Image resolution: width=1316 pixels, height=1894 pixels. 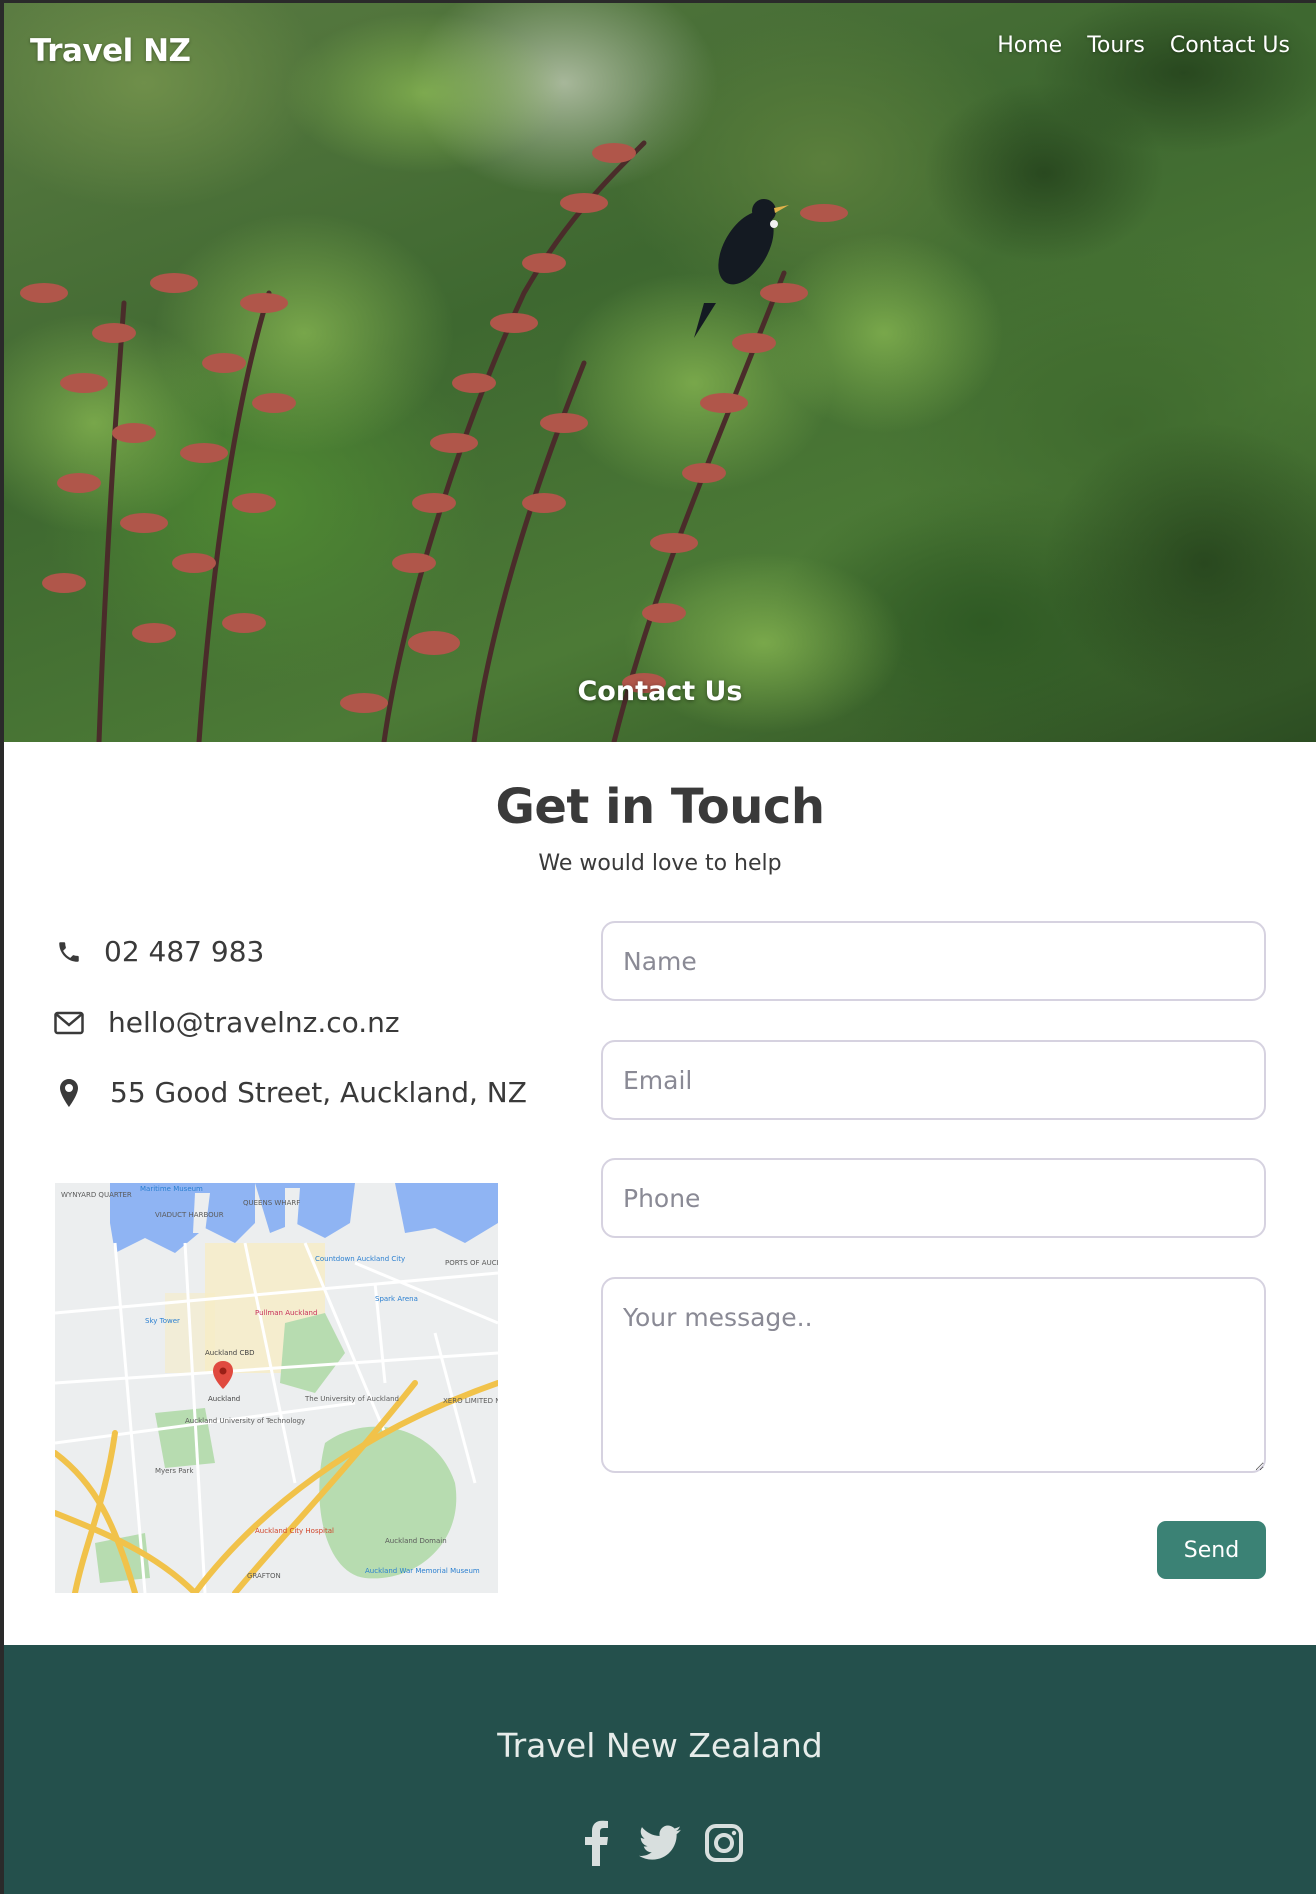 What do you see at coordinates (1211, 1550) in the screenshot?
I see `send-button: Send` at bounding box center [1211, 1550].